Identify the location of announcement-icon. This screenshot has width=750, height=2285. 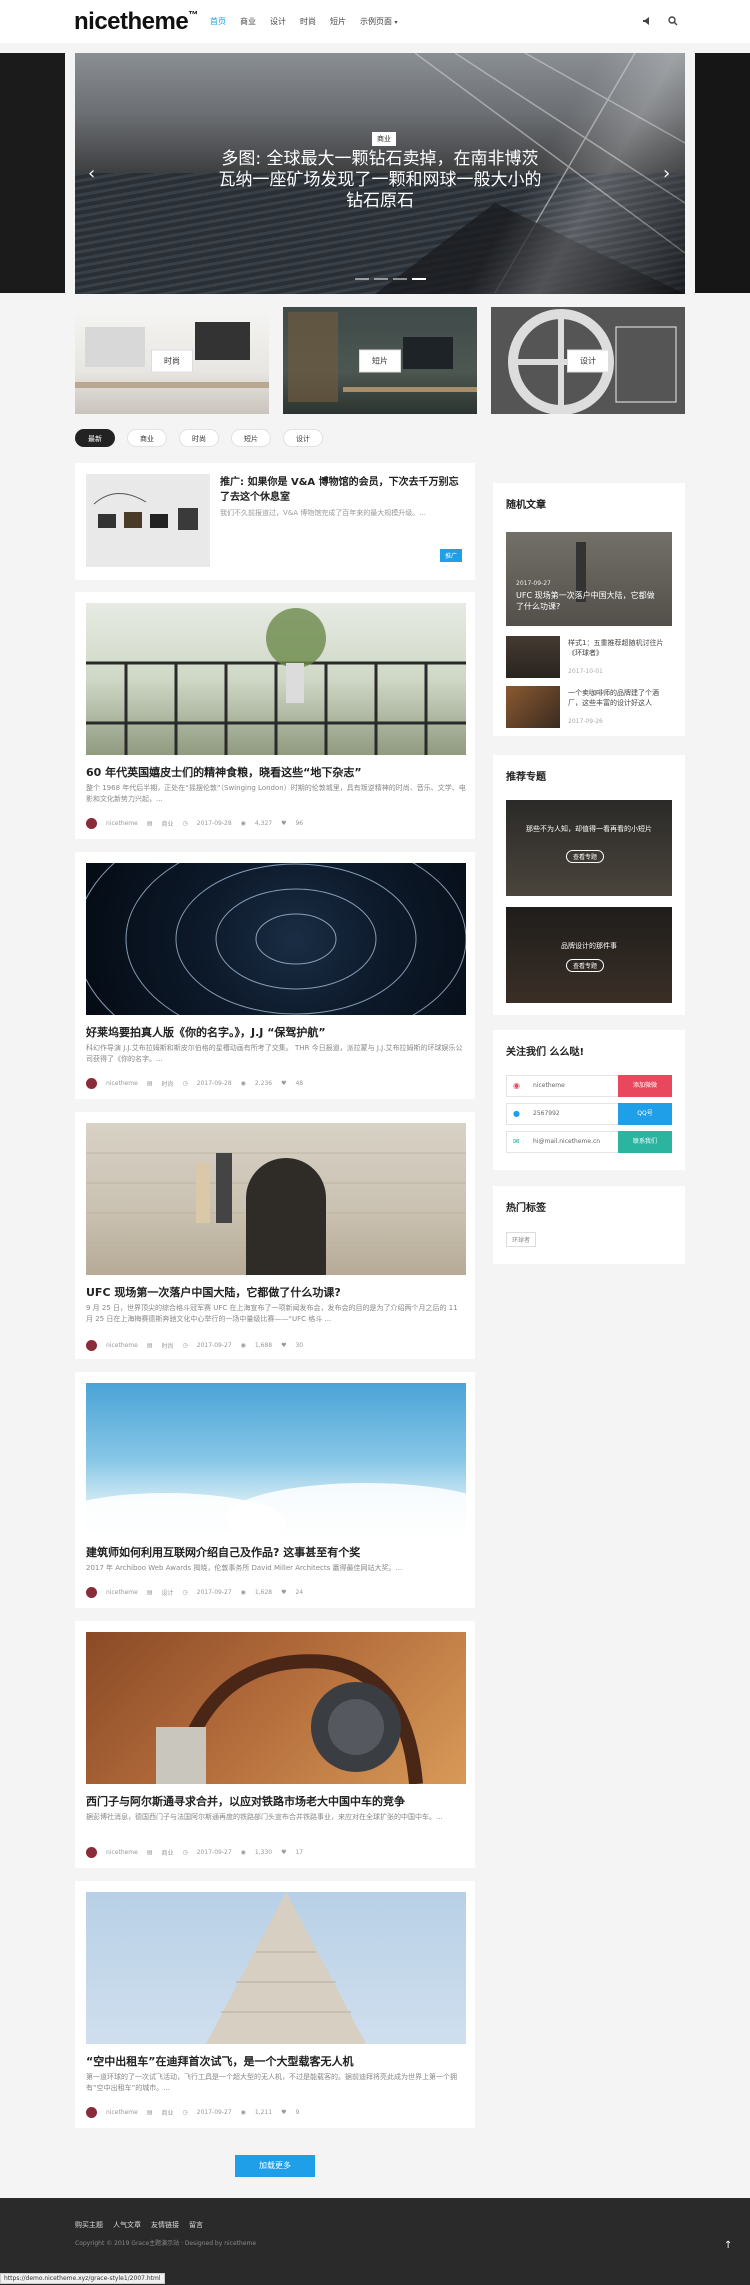
(647, 21).